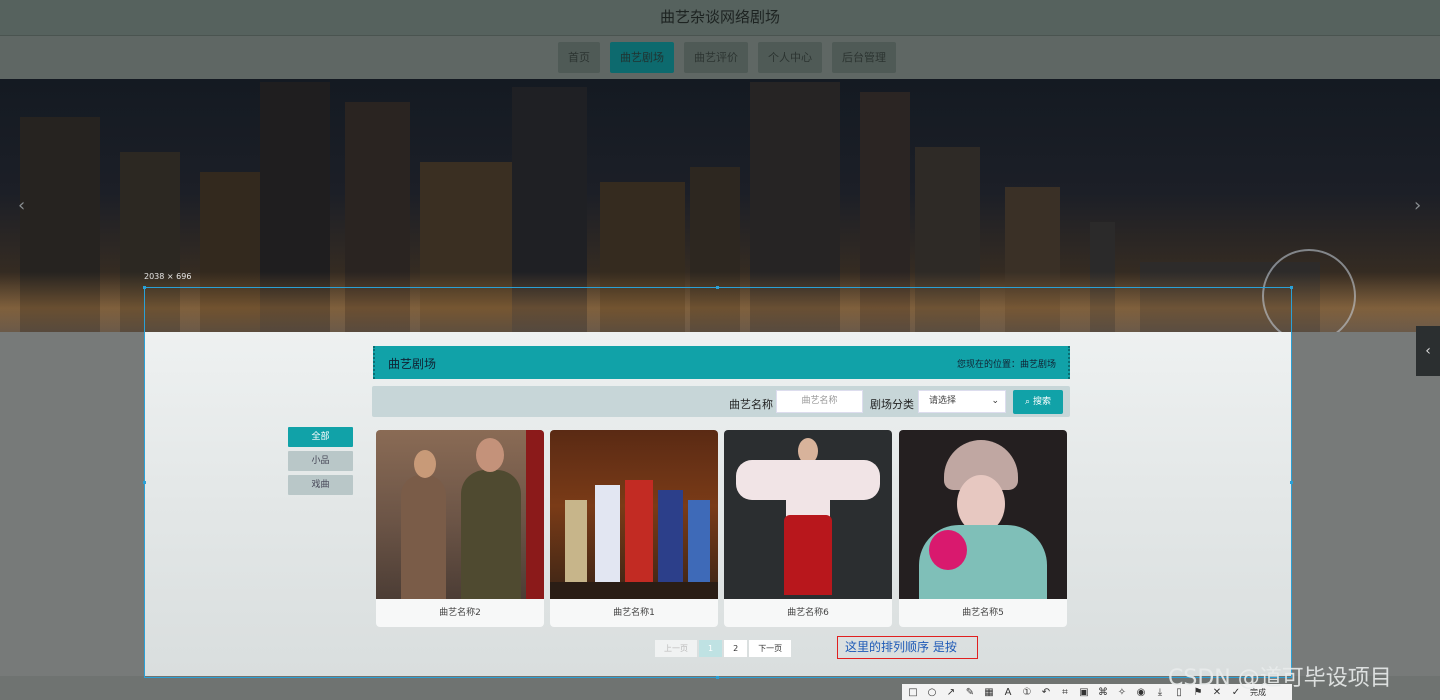 This screenshot has height=700, width=1440. I want to click on pin-icon: ✧, so click(1122, 692).